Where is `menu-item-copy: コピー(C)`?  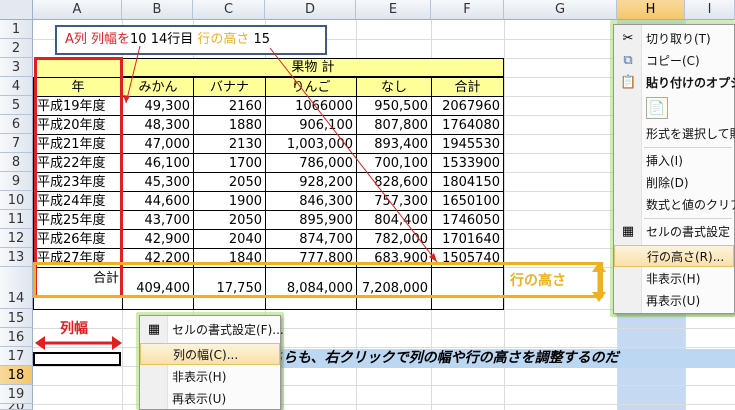
menu-item-copy: コピー(C) is located at coordinates (674, 61).